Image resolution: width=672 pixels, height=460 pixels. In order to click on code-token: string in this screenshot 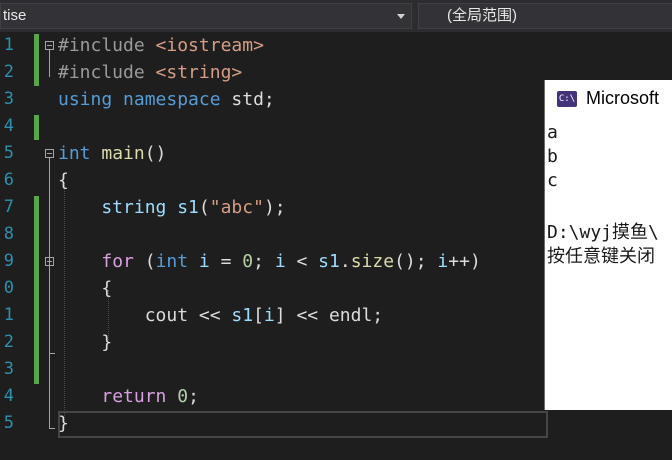, I will do `click(118, 207)`.